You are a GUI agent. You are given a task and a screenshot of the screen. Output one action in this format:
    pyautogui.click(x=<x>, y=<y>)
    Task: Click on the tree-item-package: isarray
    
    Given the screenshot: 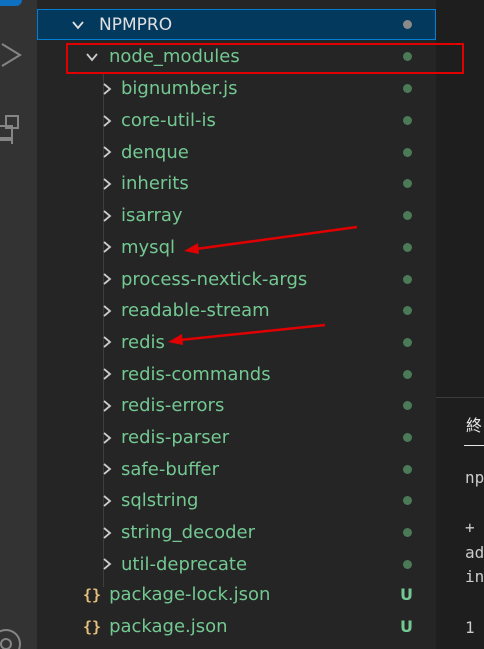 What is the action you would take?
    pyautogui.click(x=236, y=216)
    